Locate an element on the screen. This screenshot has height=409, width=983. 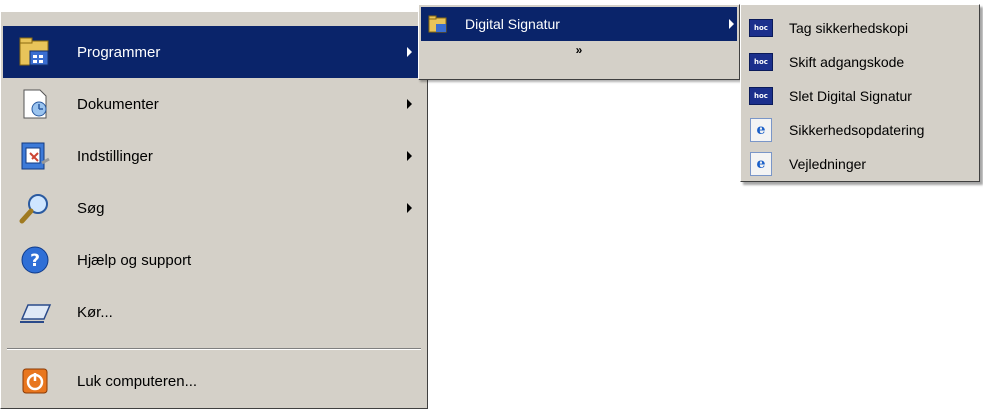
menu-item-skift-adgangskode: hoc Skift adgangskode is located at coordinates (860, 62).